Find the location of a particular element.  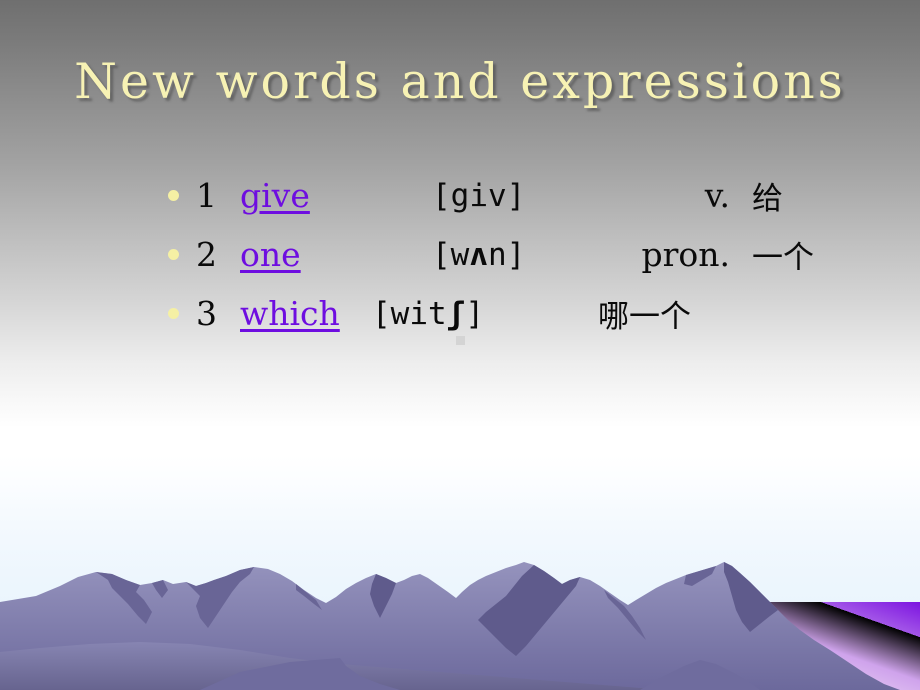

item-number: 2 is located at coordinates (206, 254).